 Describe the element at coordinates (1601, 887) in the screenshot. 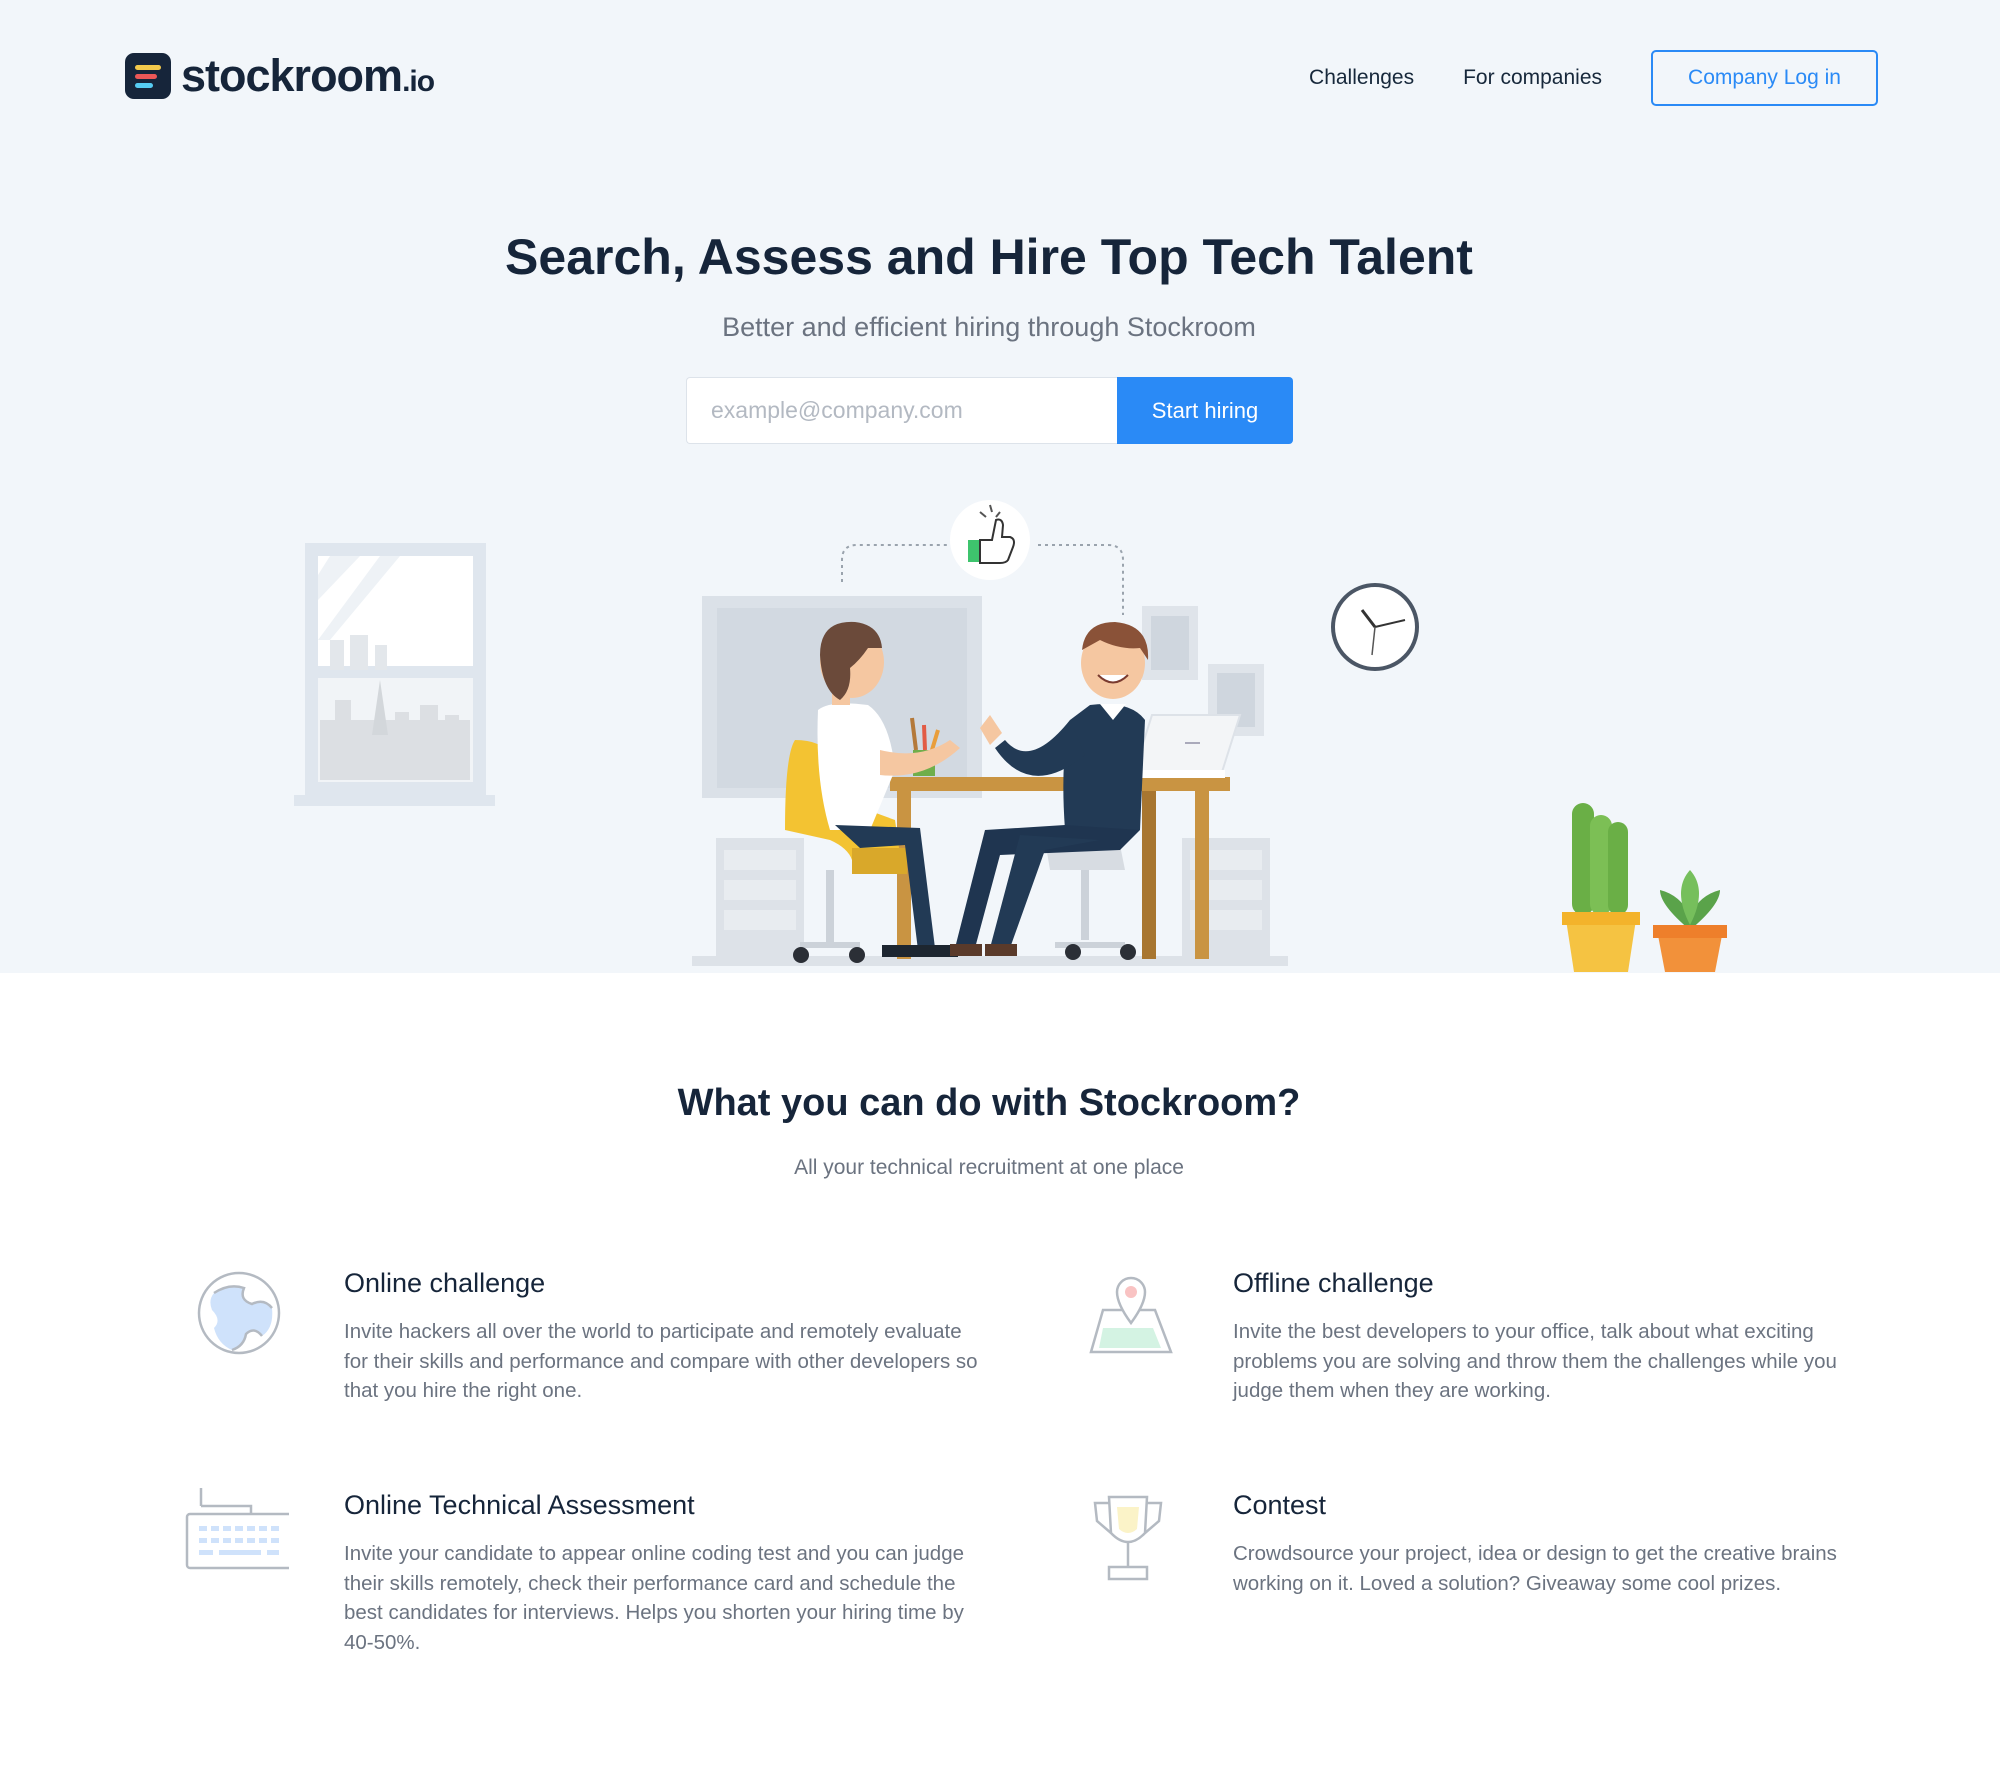

I see `cactus-plant-illustration` at that location.